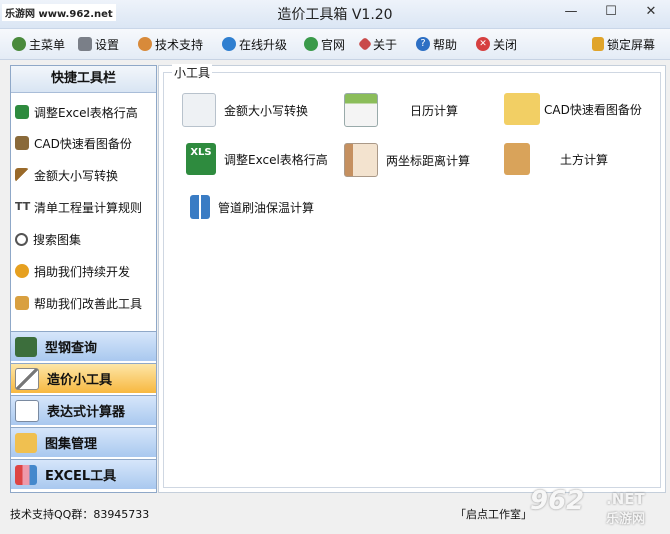  Describe the element at coordinates (179, 44) in the screenshot. I see `tech-support-label: 技术支持` at that location.